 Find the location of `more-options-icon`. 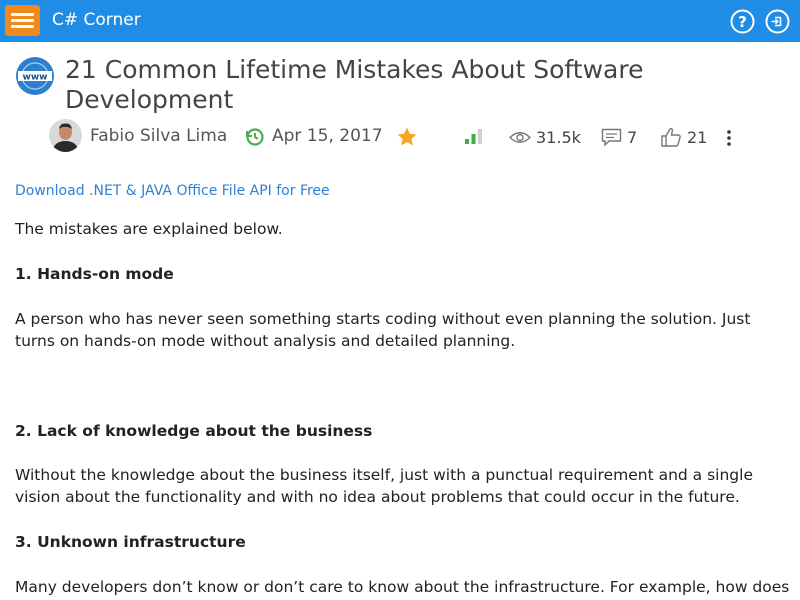

more-options-icon is located at coordinates (729, 138).